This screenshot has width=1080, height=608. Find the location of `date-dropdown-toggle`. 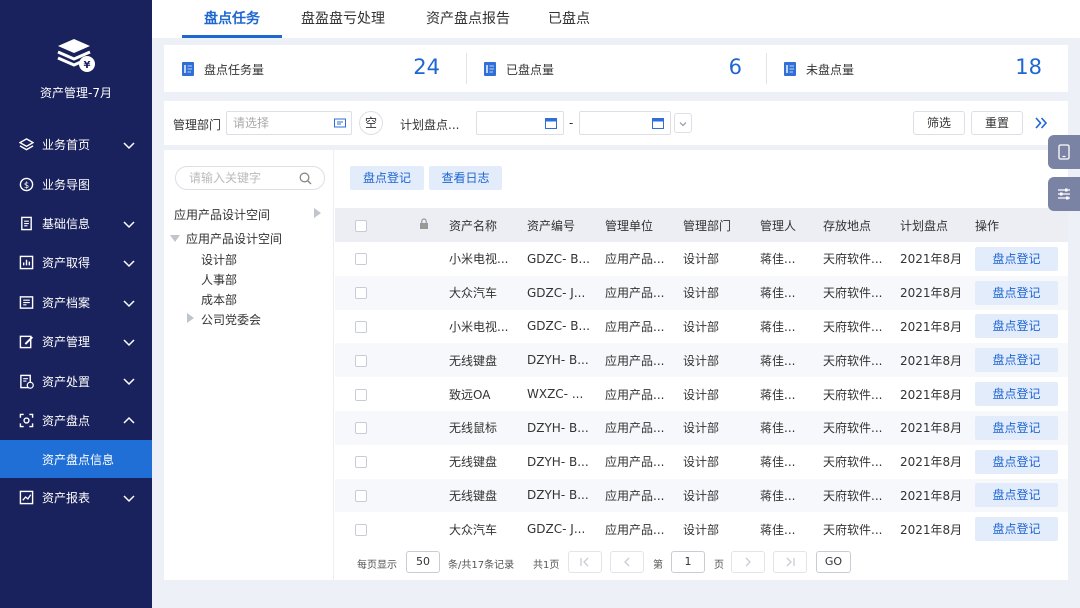

date-dropdown-toggle is located at coordinates (683, 123).